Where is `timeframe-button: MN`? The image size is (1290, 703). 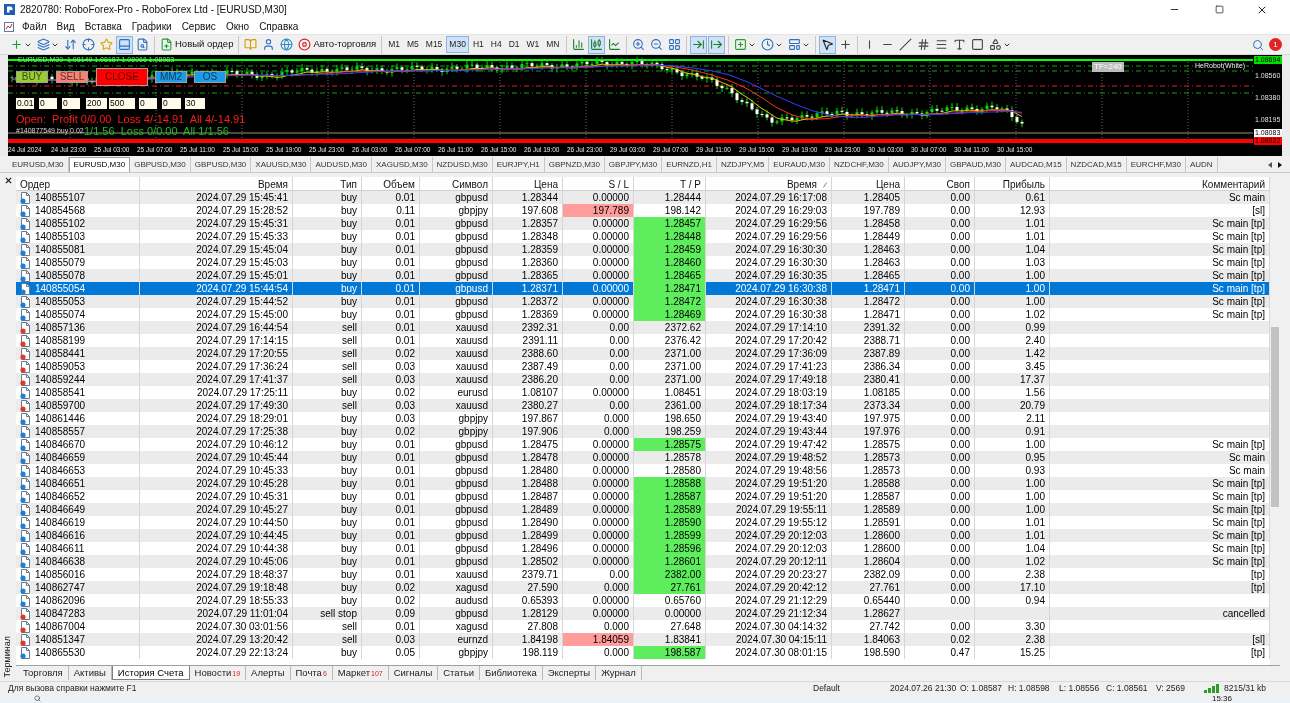
timeframe-button: MN is located at coordinates (553, 44).